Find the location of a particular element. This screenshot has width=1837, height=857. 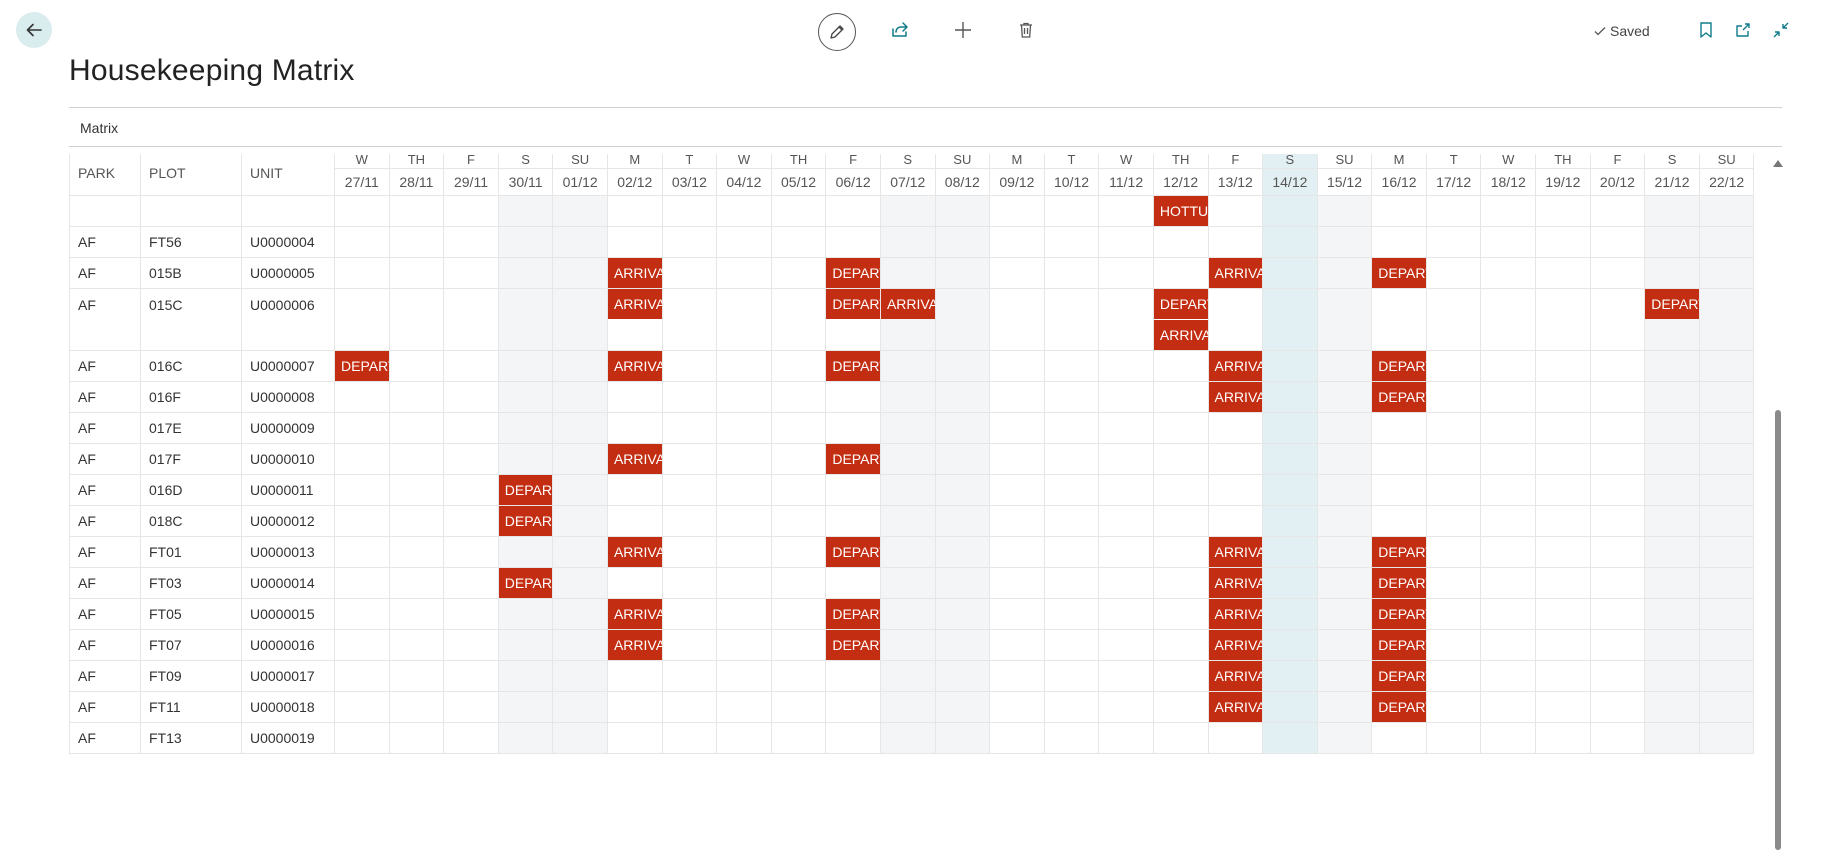

table-row: HOTTU is located at coordinates (912, 211).